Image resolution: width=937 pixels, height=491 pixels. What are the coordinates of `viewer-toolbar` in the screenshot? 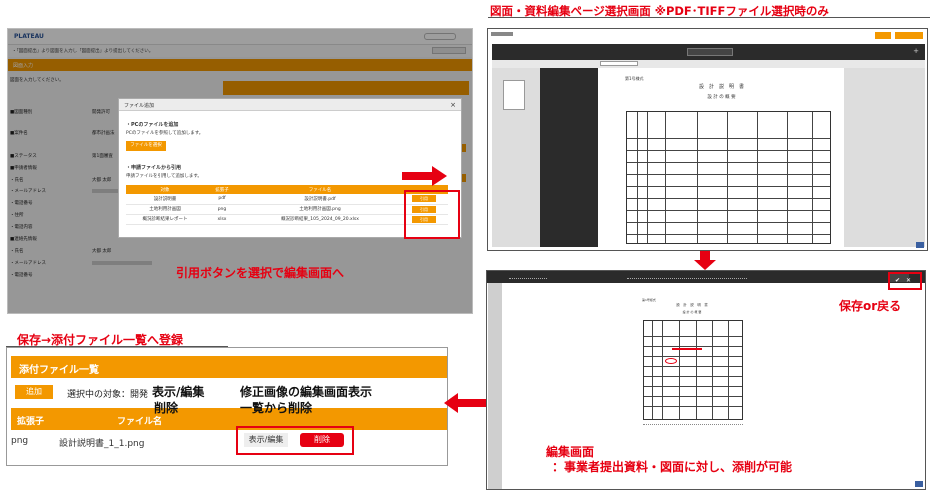 It's located at (708, 64).